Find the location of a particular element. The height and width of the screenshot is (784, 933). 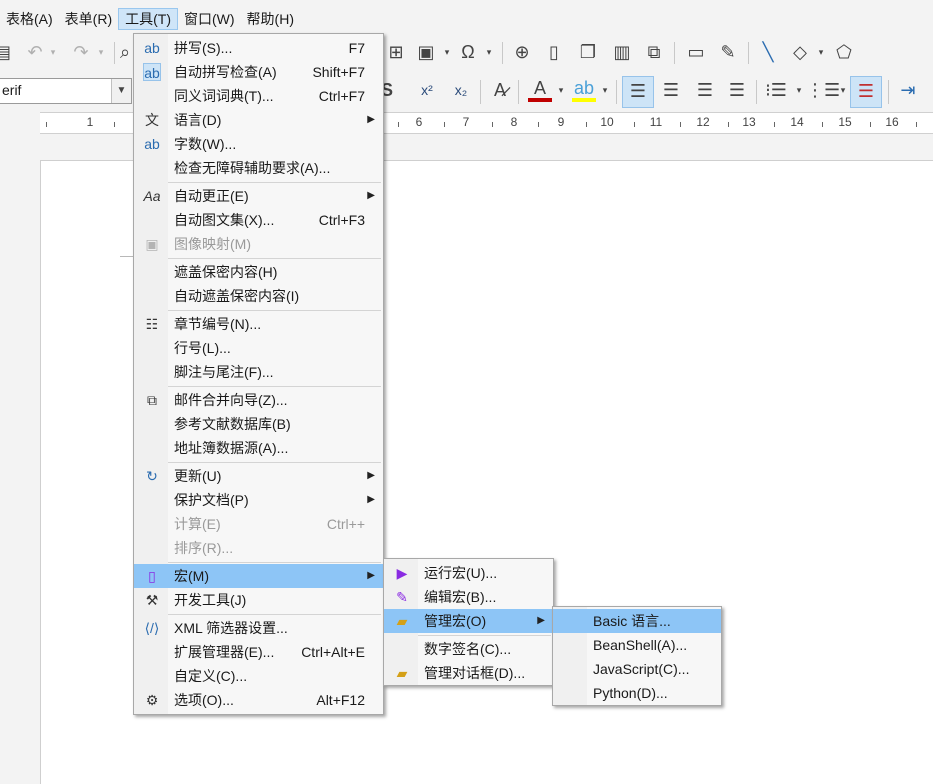

hyperlink-icon: ⊕ is located at coordinates (522, 52).